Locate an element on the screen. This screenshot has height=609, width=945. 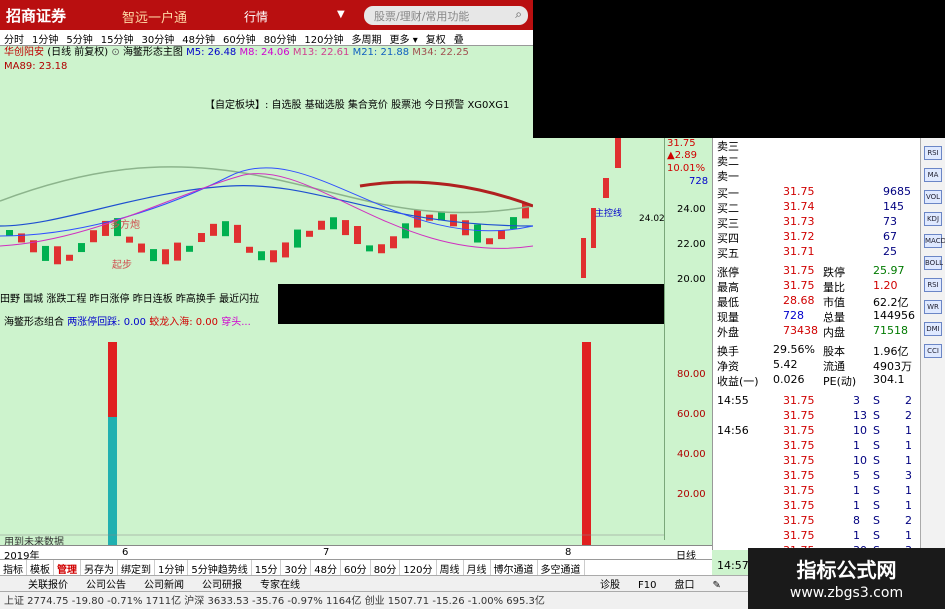
period-tab-9: 多周期 is located at coordinates (367, 38).